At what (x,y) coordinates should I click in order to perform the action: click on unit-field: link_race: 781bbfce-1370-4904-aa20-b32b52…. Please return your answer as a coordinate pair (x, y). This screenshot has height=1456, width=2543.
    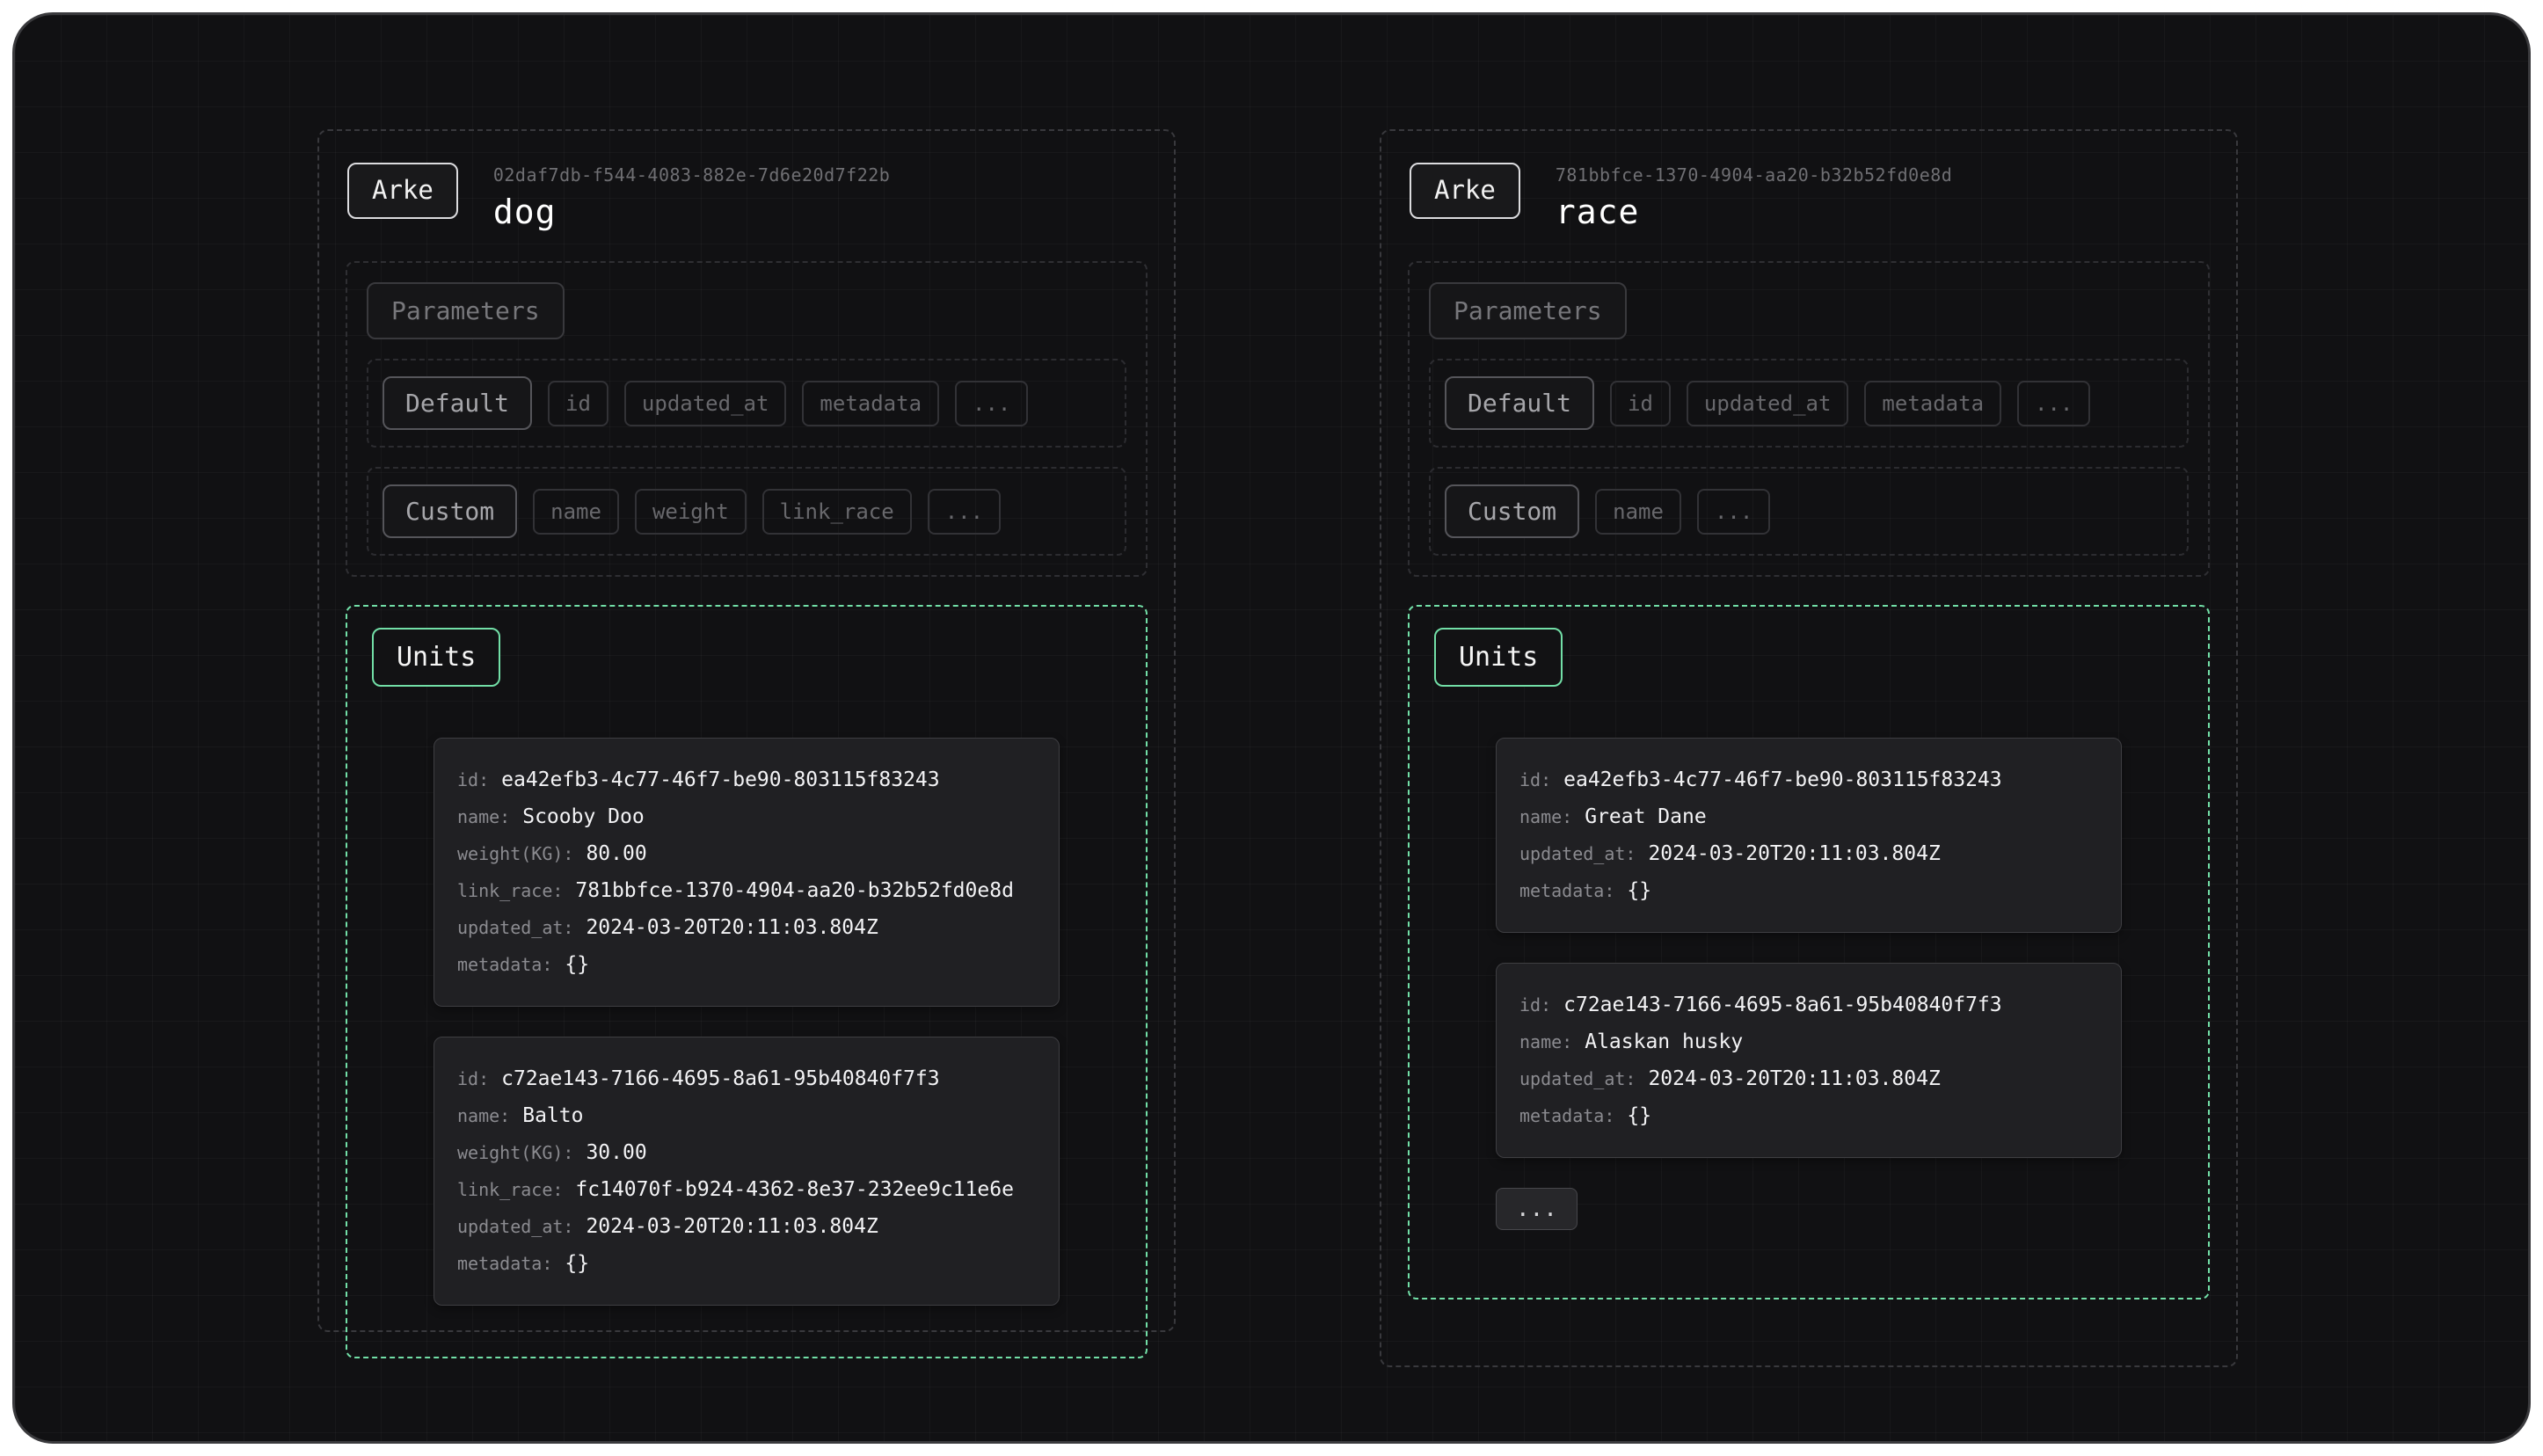
    Looking at the image, I should click on (746, 890).